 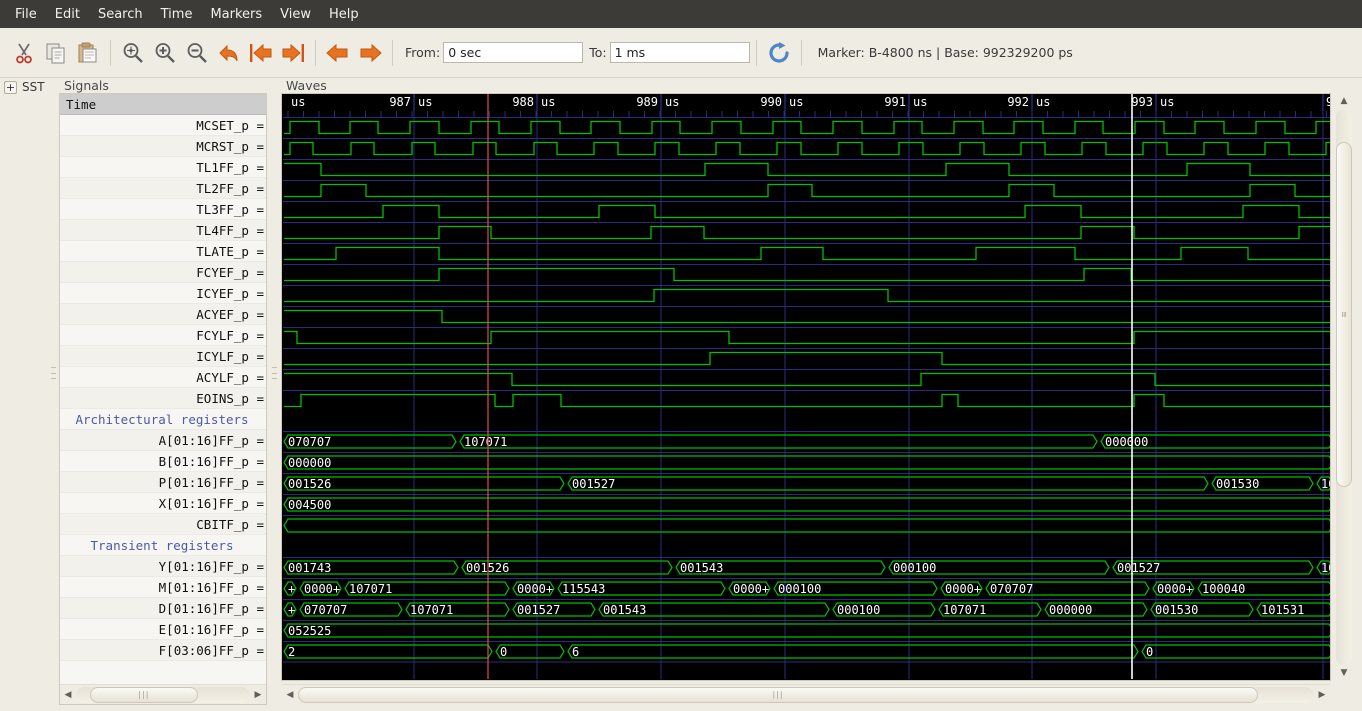 I want to click on ruler-label: 992, so click(x=1018, y=102).